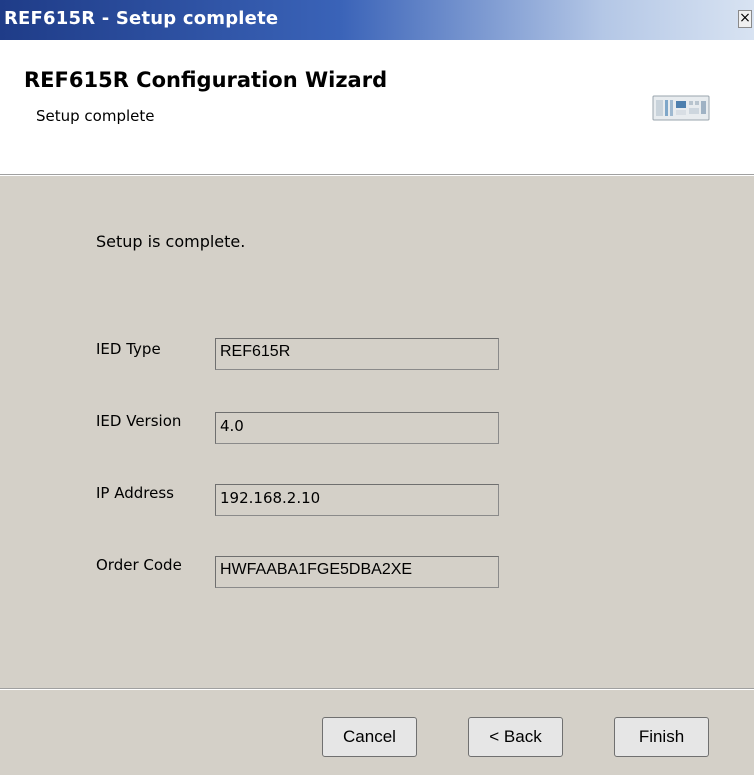  I want to click on completion-message: Setup is complete., so click(171, 241).